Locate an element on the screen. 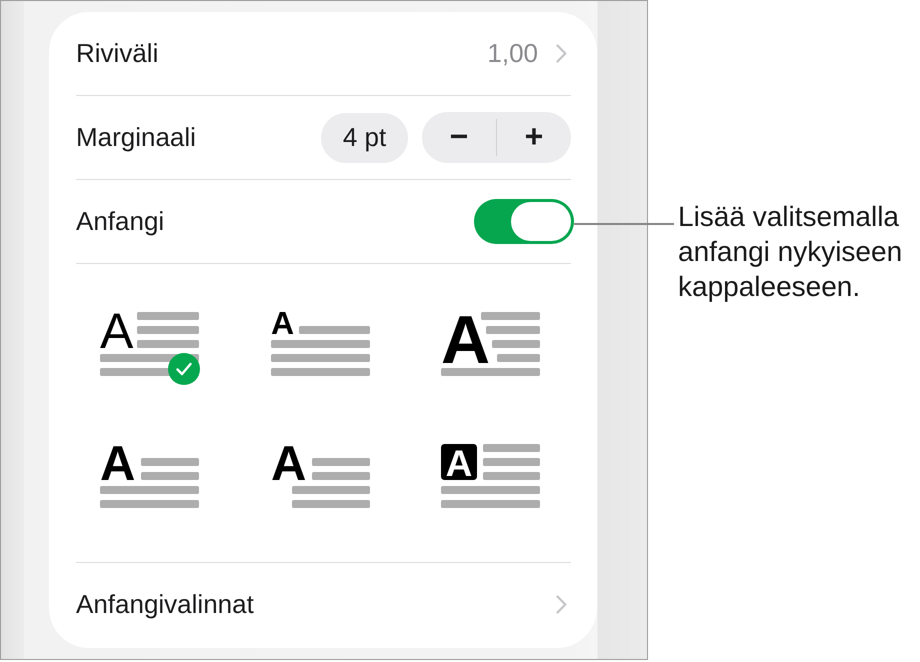 This screenshot has width=920, height=662. letter-tile-drawing is located at coordinates (459, 462).